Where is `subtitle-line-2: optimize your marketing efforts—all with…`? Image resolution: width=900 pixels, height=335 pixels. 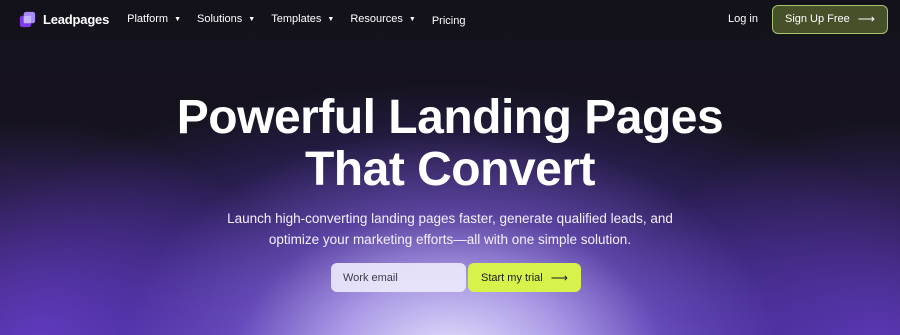 subtitle-line-2: optimize your marketing efforts—all with… is located at coordinates (450, 239).